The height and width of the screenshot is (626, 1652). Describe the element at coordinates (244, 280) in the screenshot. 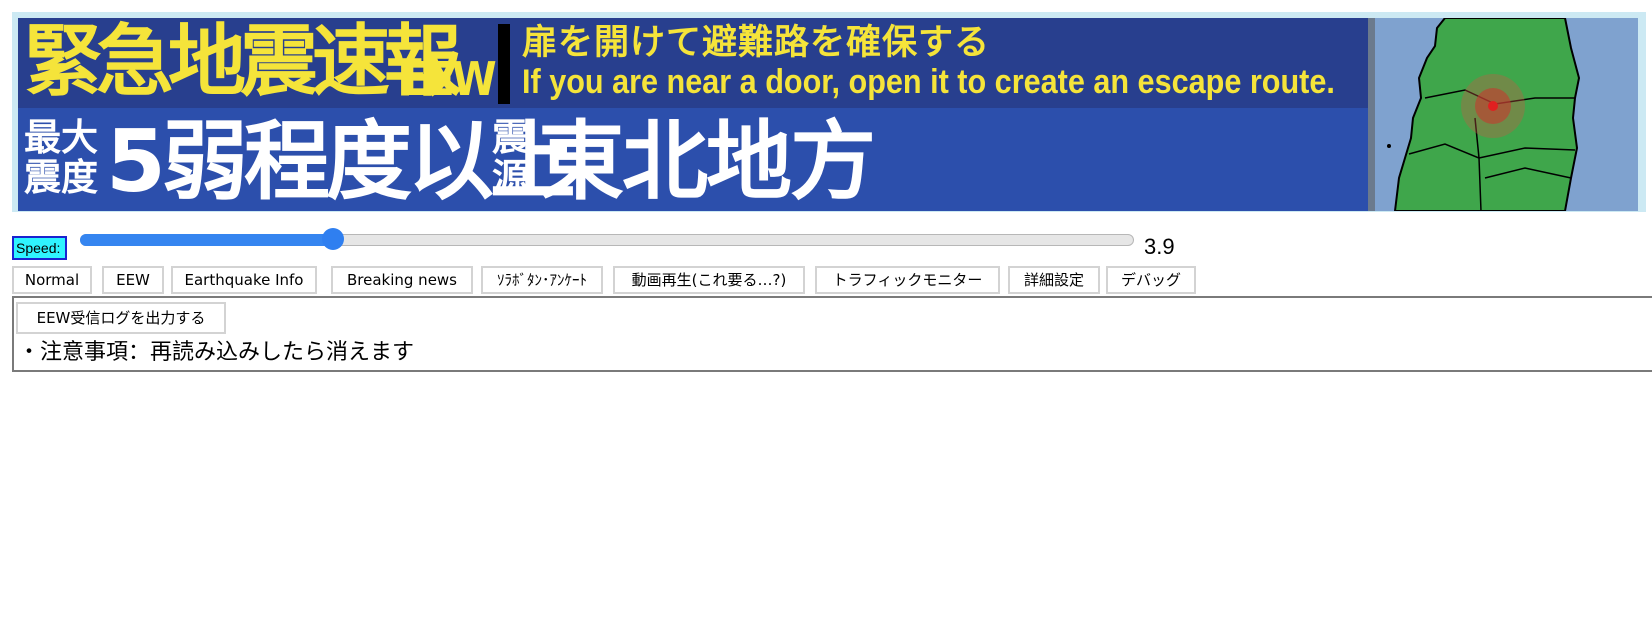

I see `tab-earthquake-info: Earthquake Info` at that location.